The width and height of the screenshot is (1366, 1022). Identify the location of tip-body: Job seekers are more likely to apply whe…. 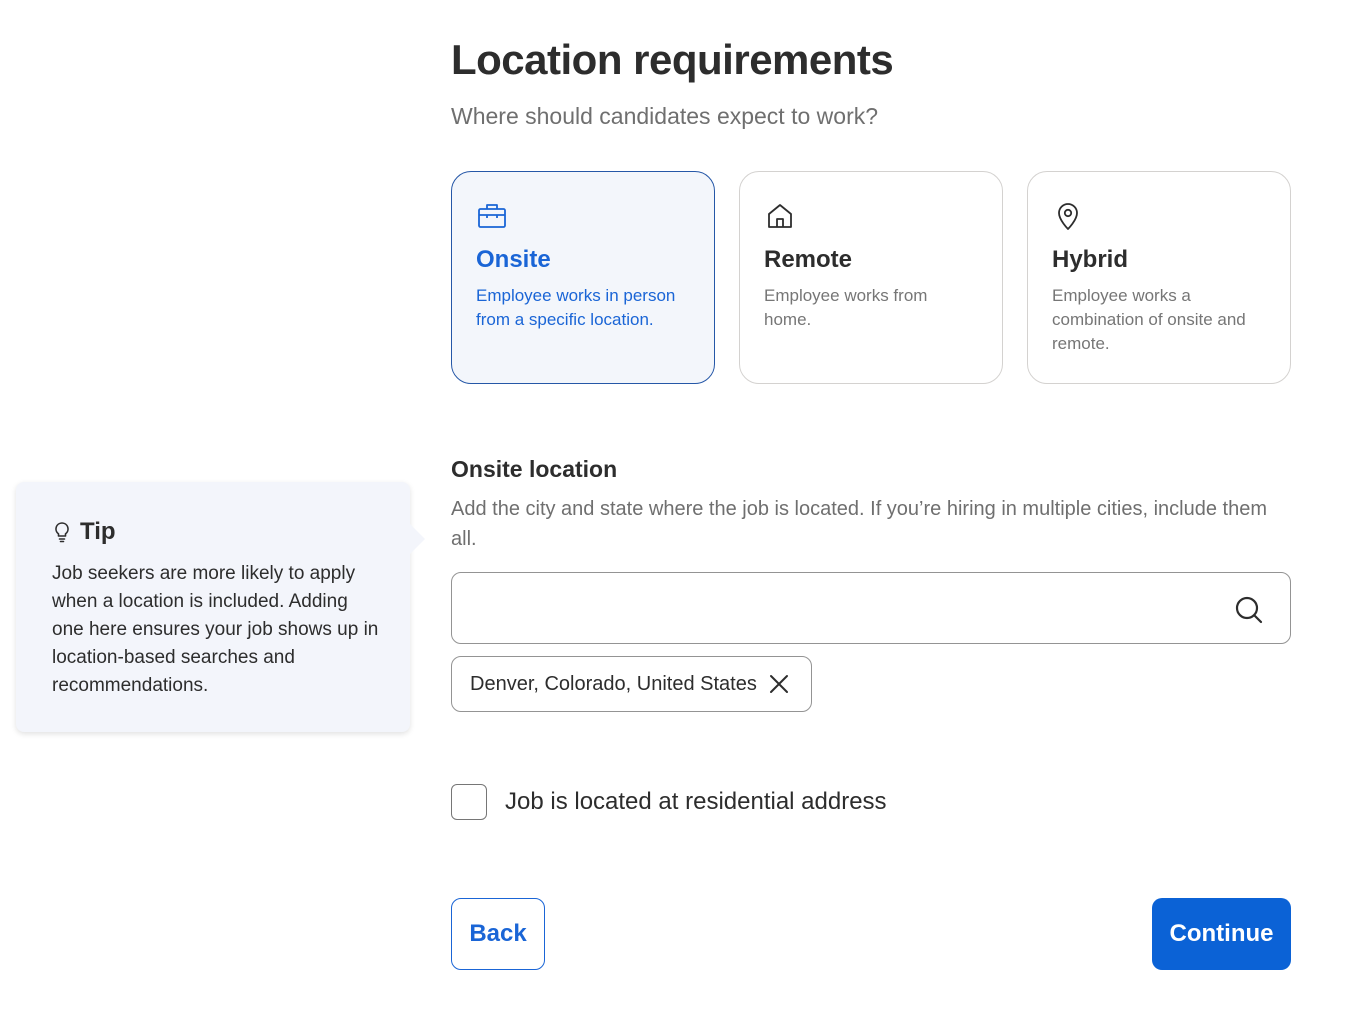
(215, 629).